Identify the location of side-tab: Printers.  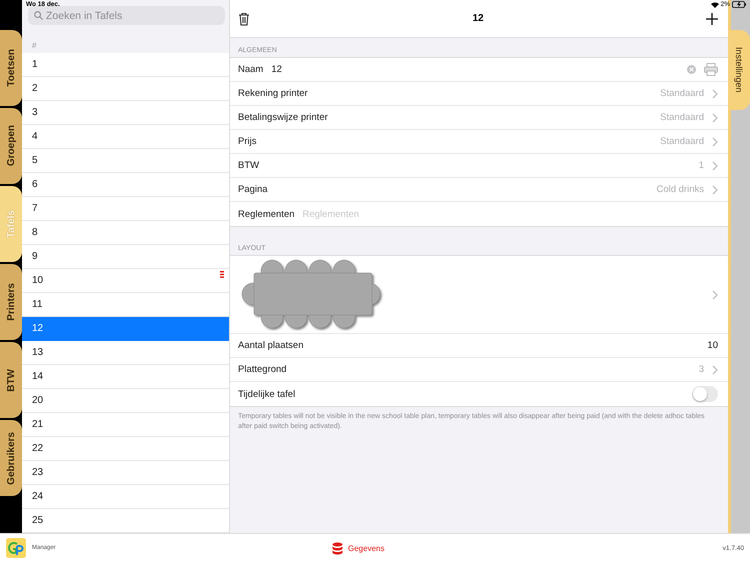
(11, 302).